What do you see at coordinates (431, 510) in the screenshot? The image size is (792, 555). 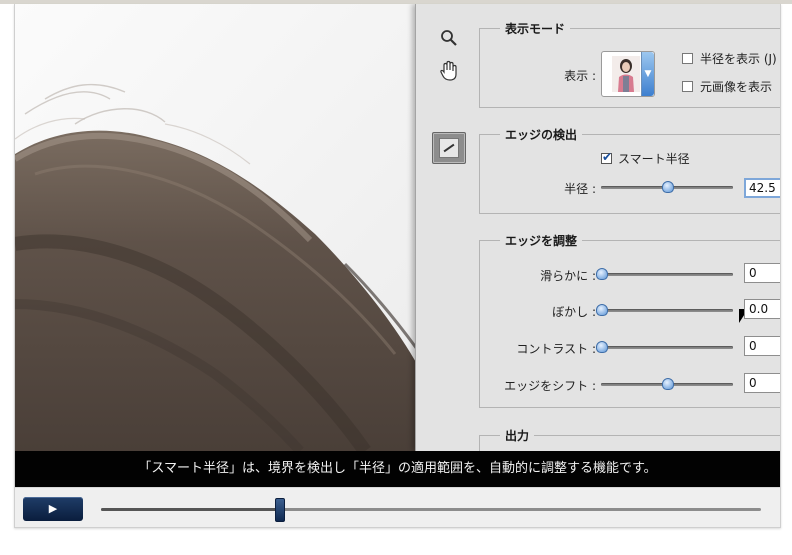 I see `seek-bar` at bounding box center [431, 510].